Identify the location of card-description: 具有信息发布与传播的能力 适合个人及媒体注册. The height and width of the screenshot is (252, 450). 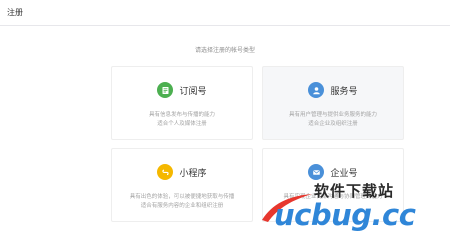
(182, 120).